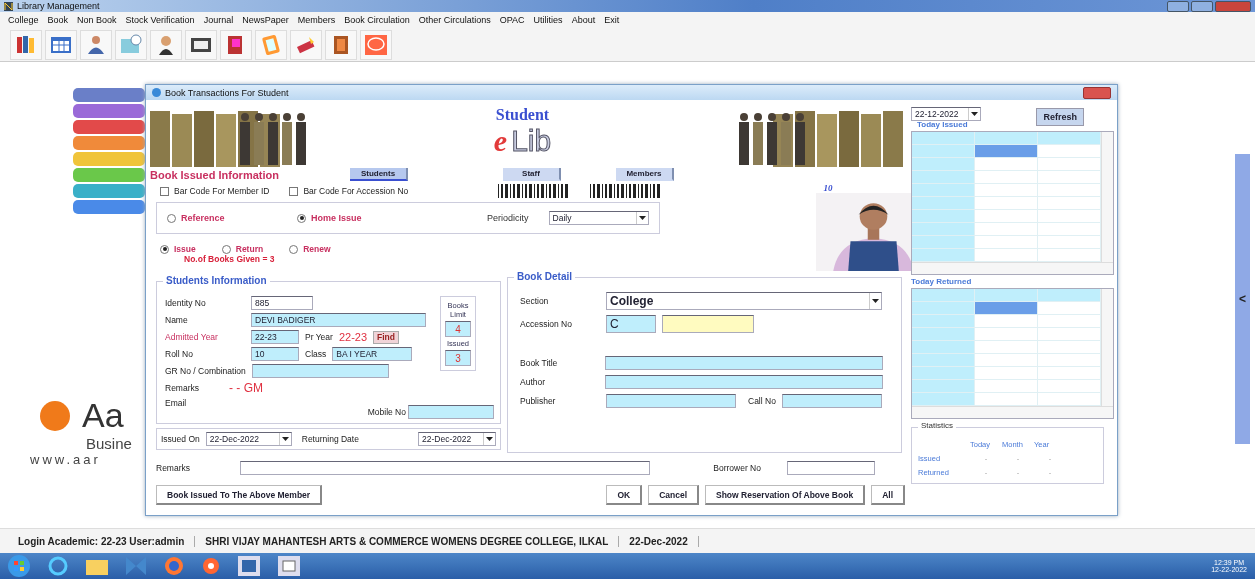 This screenshot has height=579, width=1255. Describe the element at coordinates (785, 495) in the screenshot. I see `button: Show Reservation Of Above Book` at that location.